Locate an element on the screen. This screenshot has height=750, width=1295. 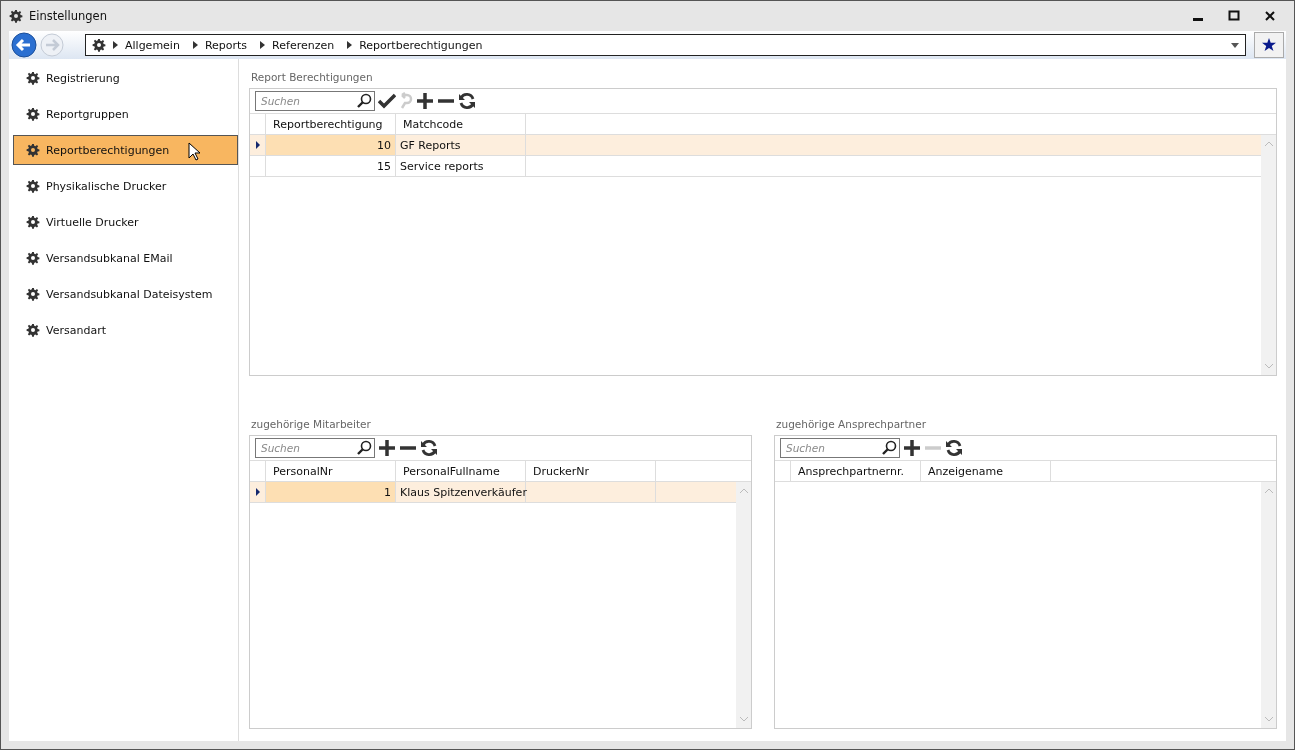
column-header: Reportberechtigung is located at coordinates (331, 124).